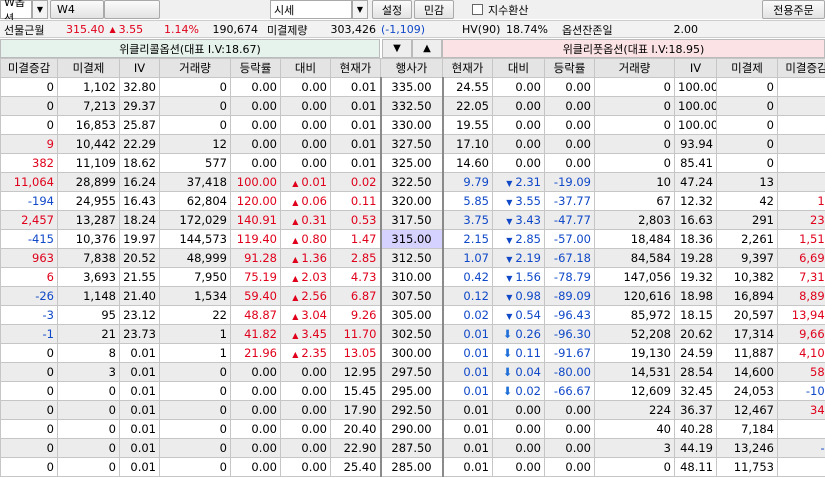  What do you see at coordinates (467, 277) in the screenshot?
I see `put-price: 0.42` at bounding box center [467, 277].